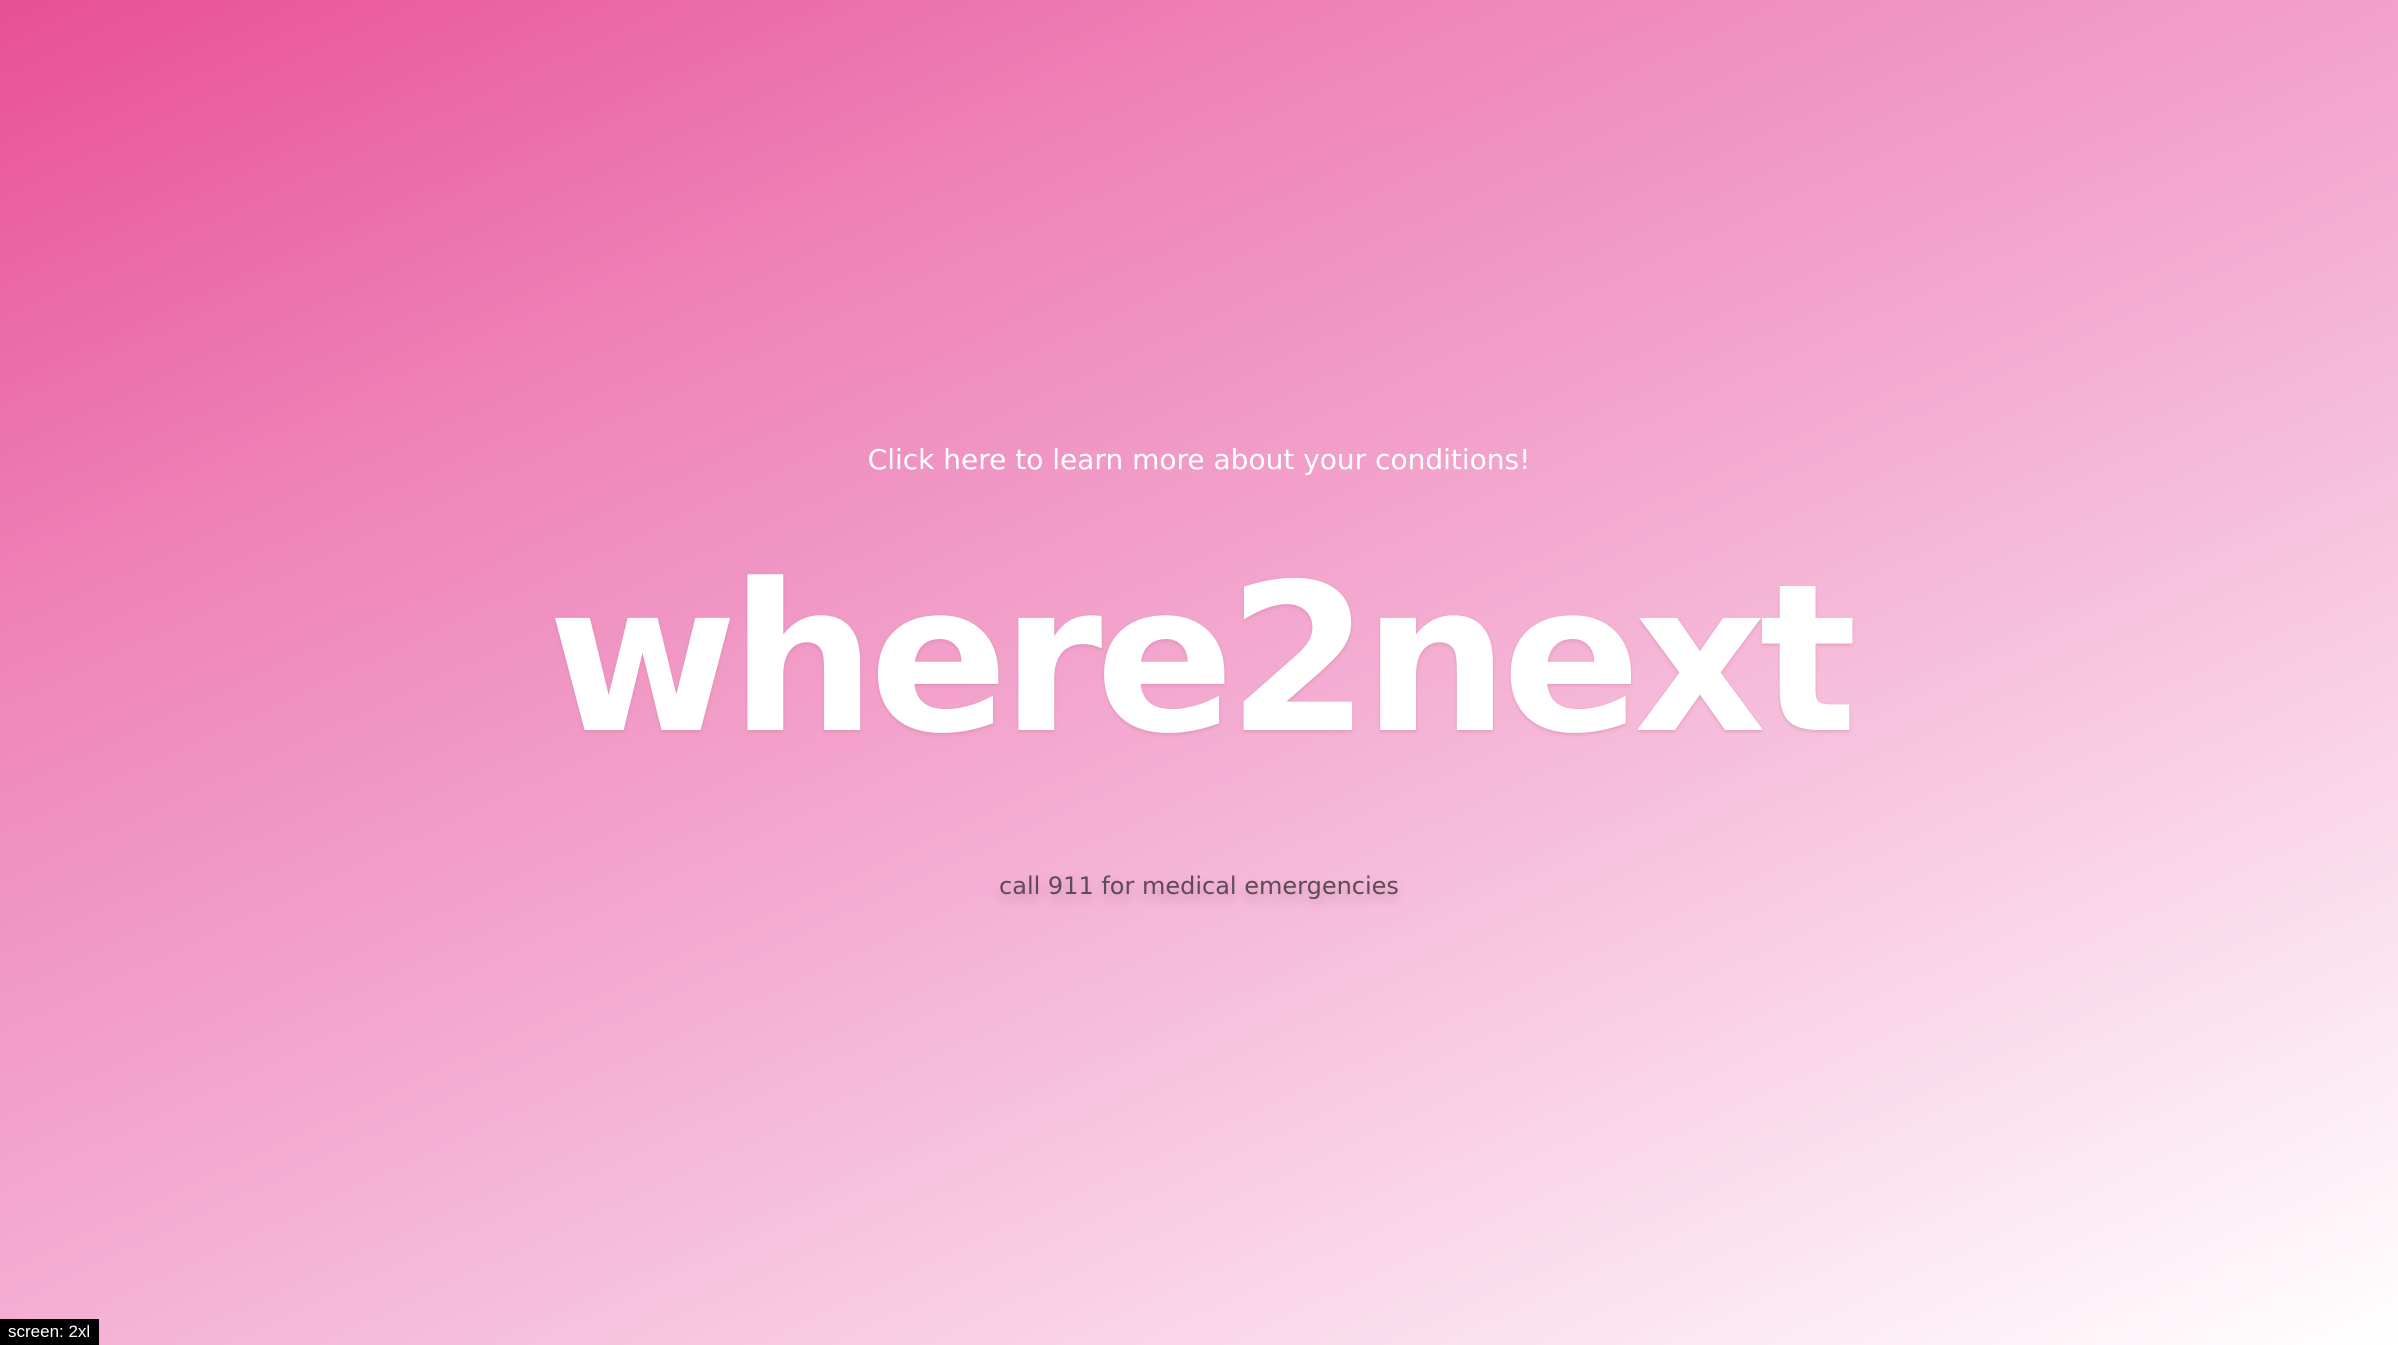 The image size is (2398, 1345). What do you see at coordinates (1199, 886) in the screenshot?
I see `emergency-notice: call 911 for medical emergencies` at bounding box center [1199, 886].